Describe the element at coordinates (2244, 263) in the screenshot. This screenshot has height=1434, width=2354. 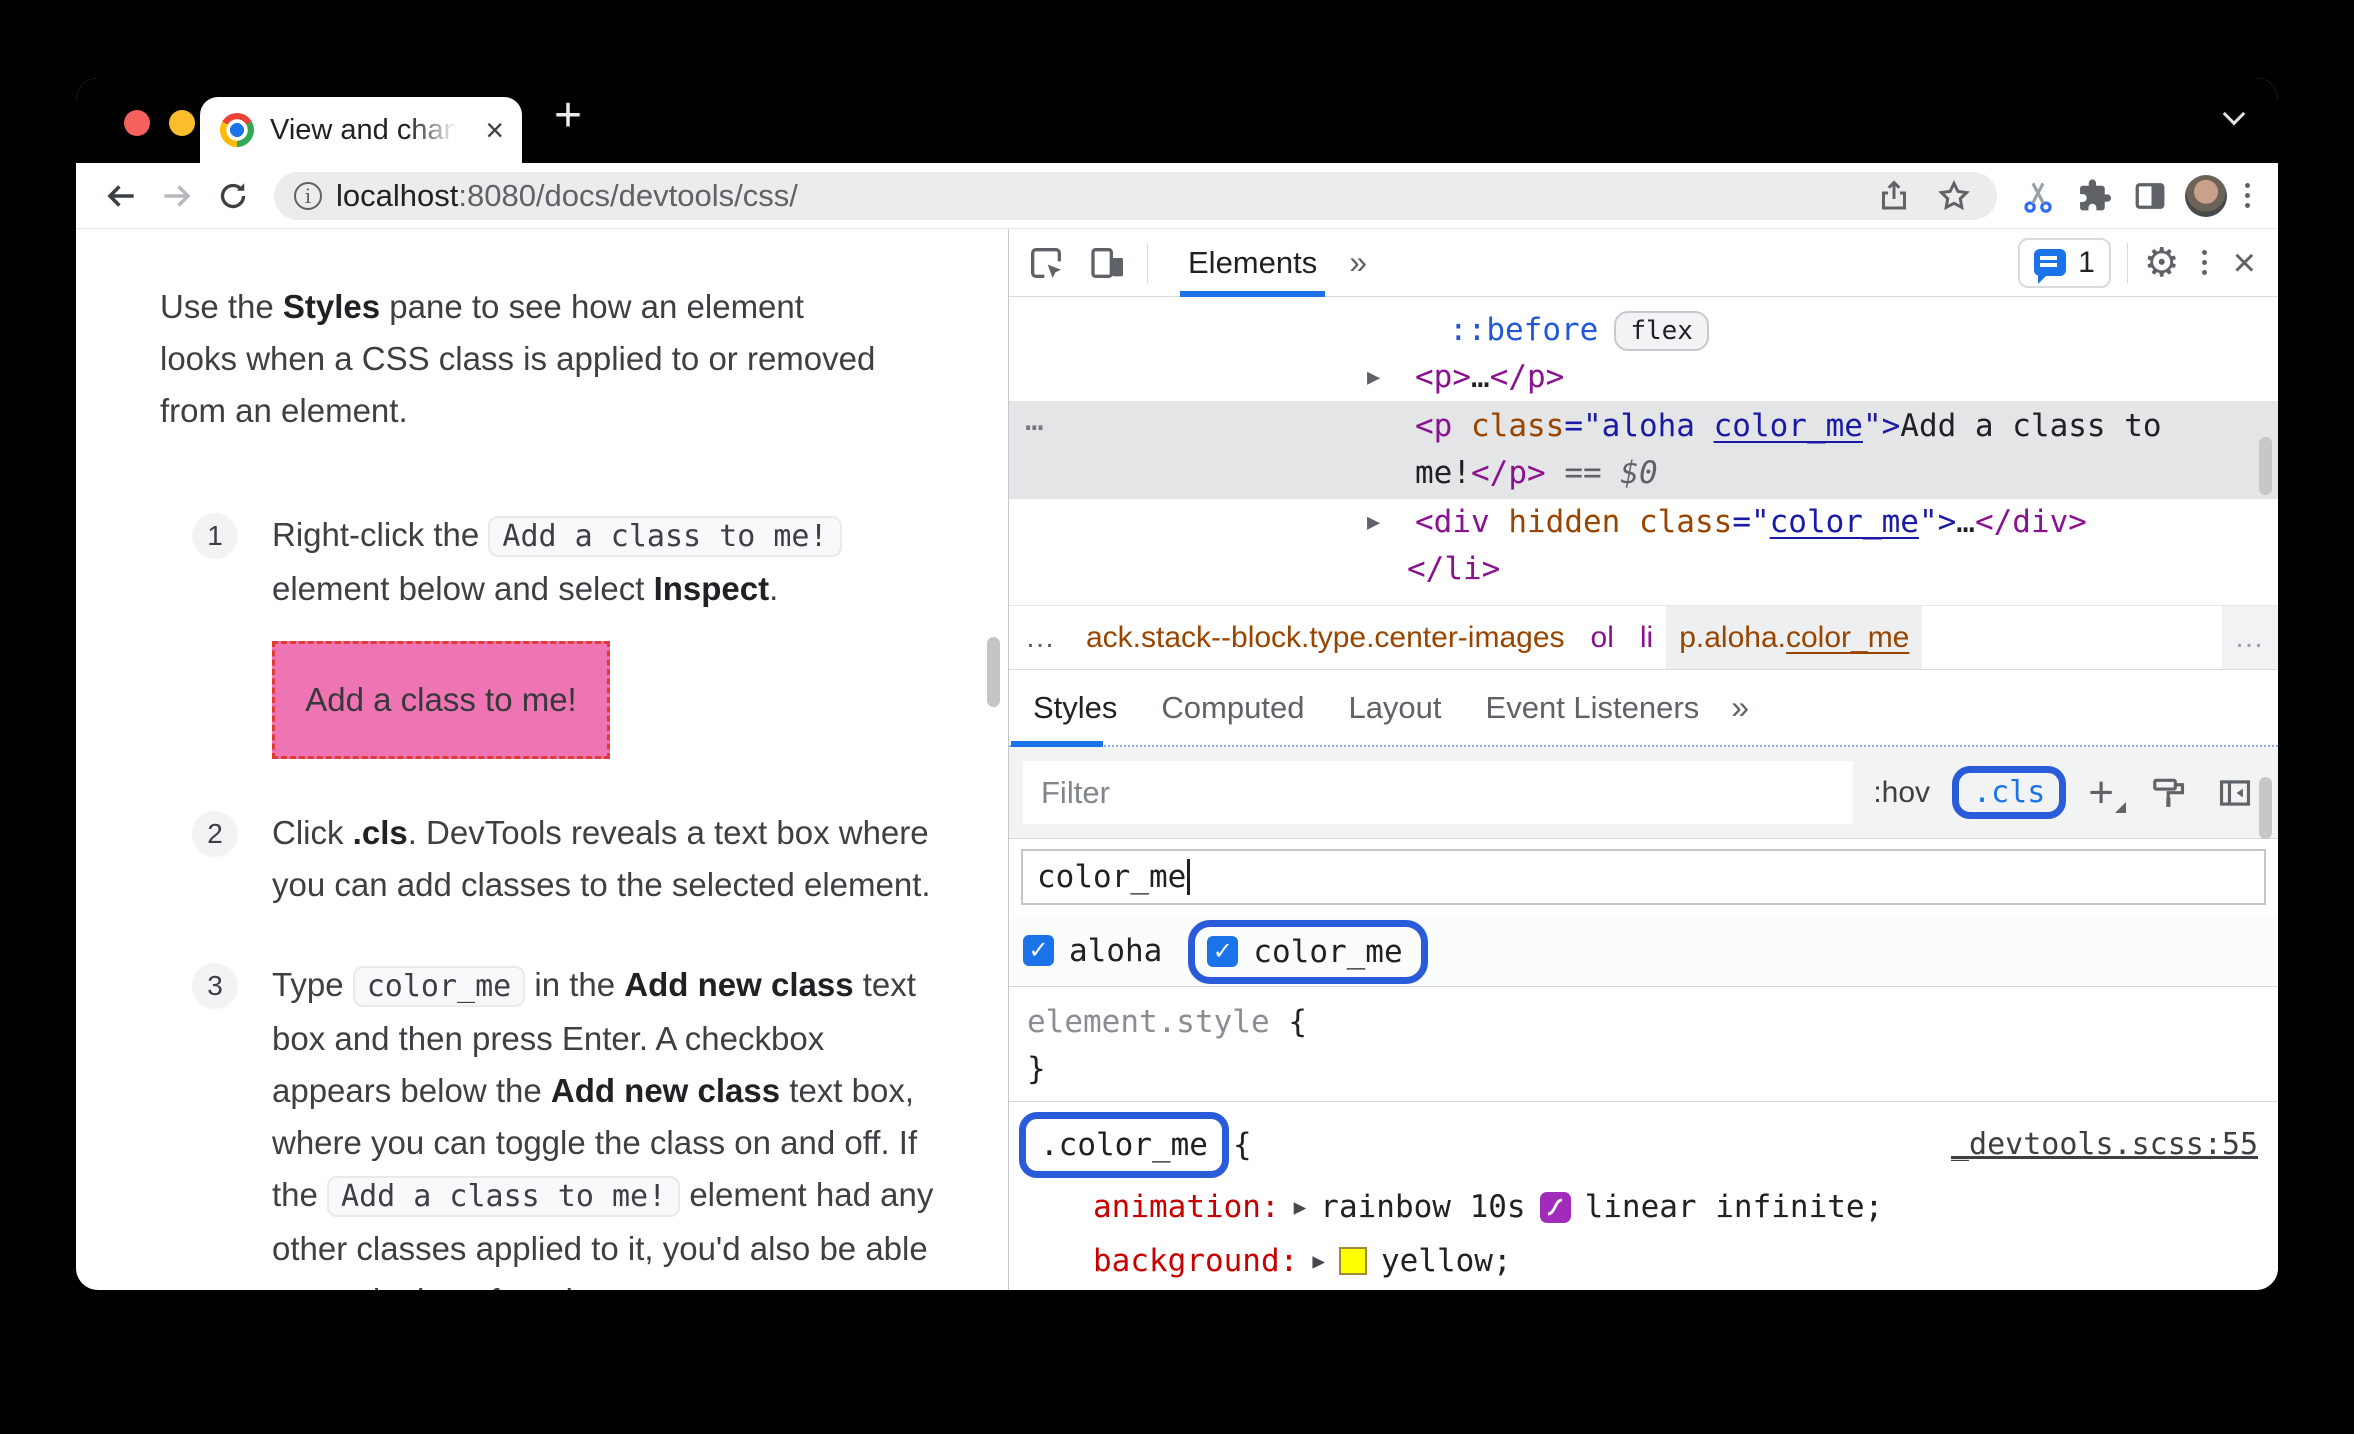
I see `devtools-close-button: ×` at that location.